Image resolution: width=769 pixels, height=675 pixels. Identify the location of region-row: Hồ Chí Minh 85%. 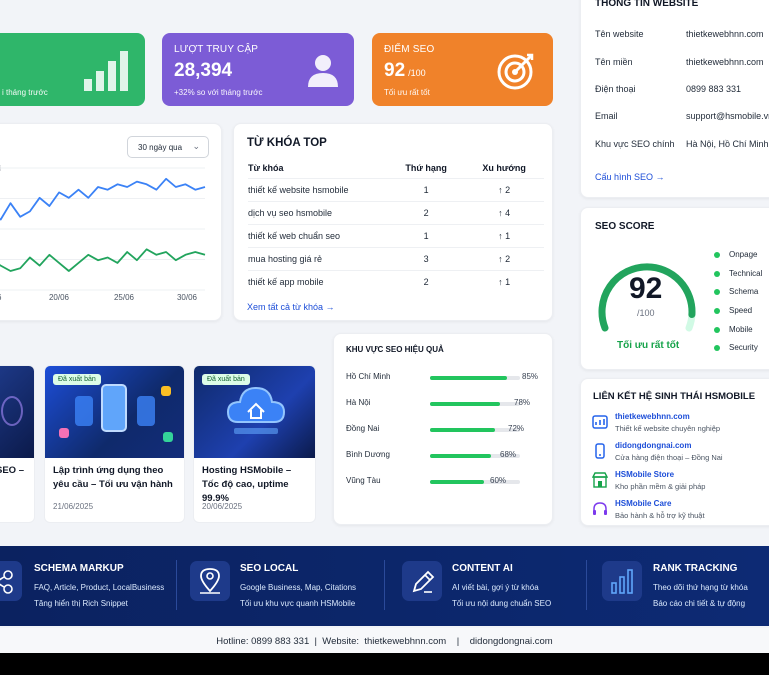
(442, 376).